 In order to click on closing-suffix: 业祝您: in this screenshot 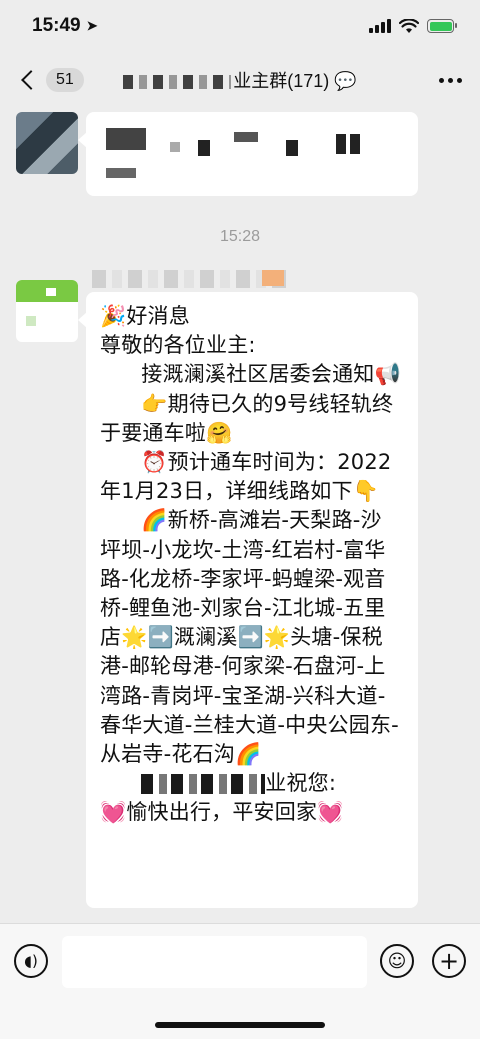, I will do `click(301, 783)`.